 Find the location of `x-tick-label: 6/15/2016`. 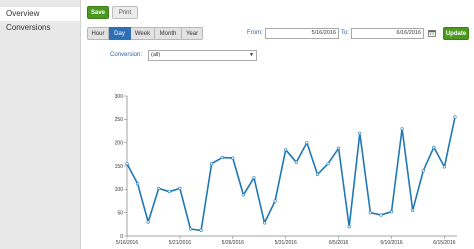

x-tick-label: 6/15/2016 is located at coordinates (444, 243).